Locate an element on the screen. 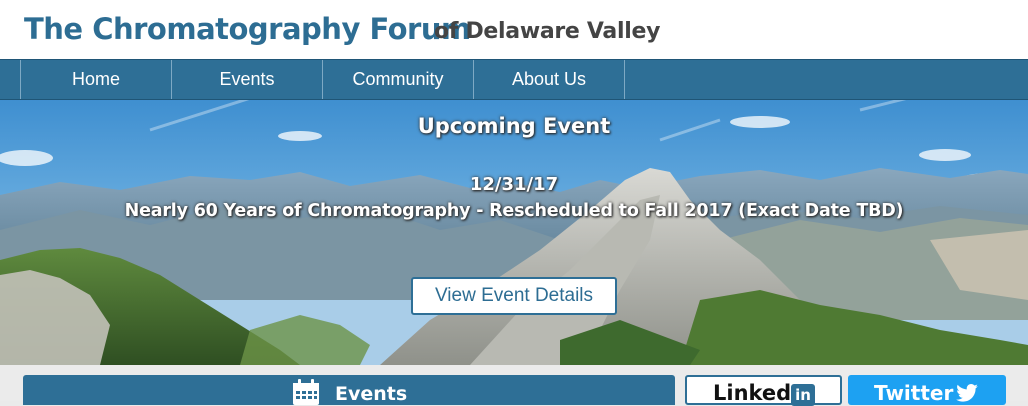  nav-item-about-us: About Us is located at coordinates (549, 79).